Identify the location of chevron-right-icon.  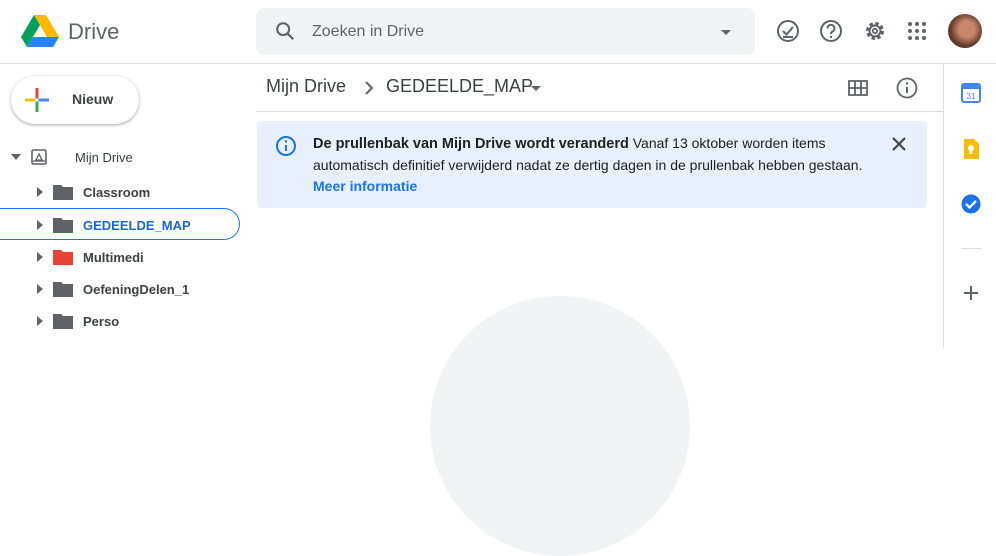
(369, 88).